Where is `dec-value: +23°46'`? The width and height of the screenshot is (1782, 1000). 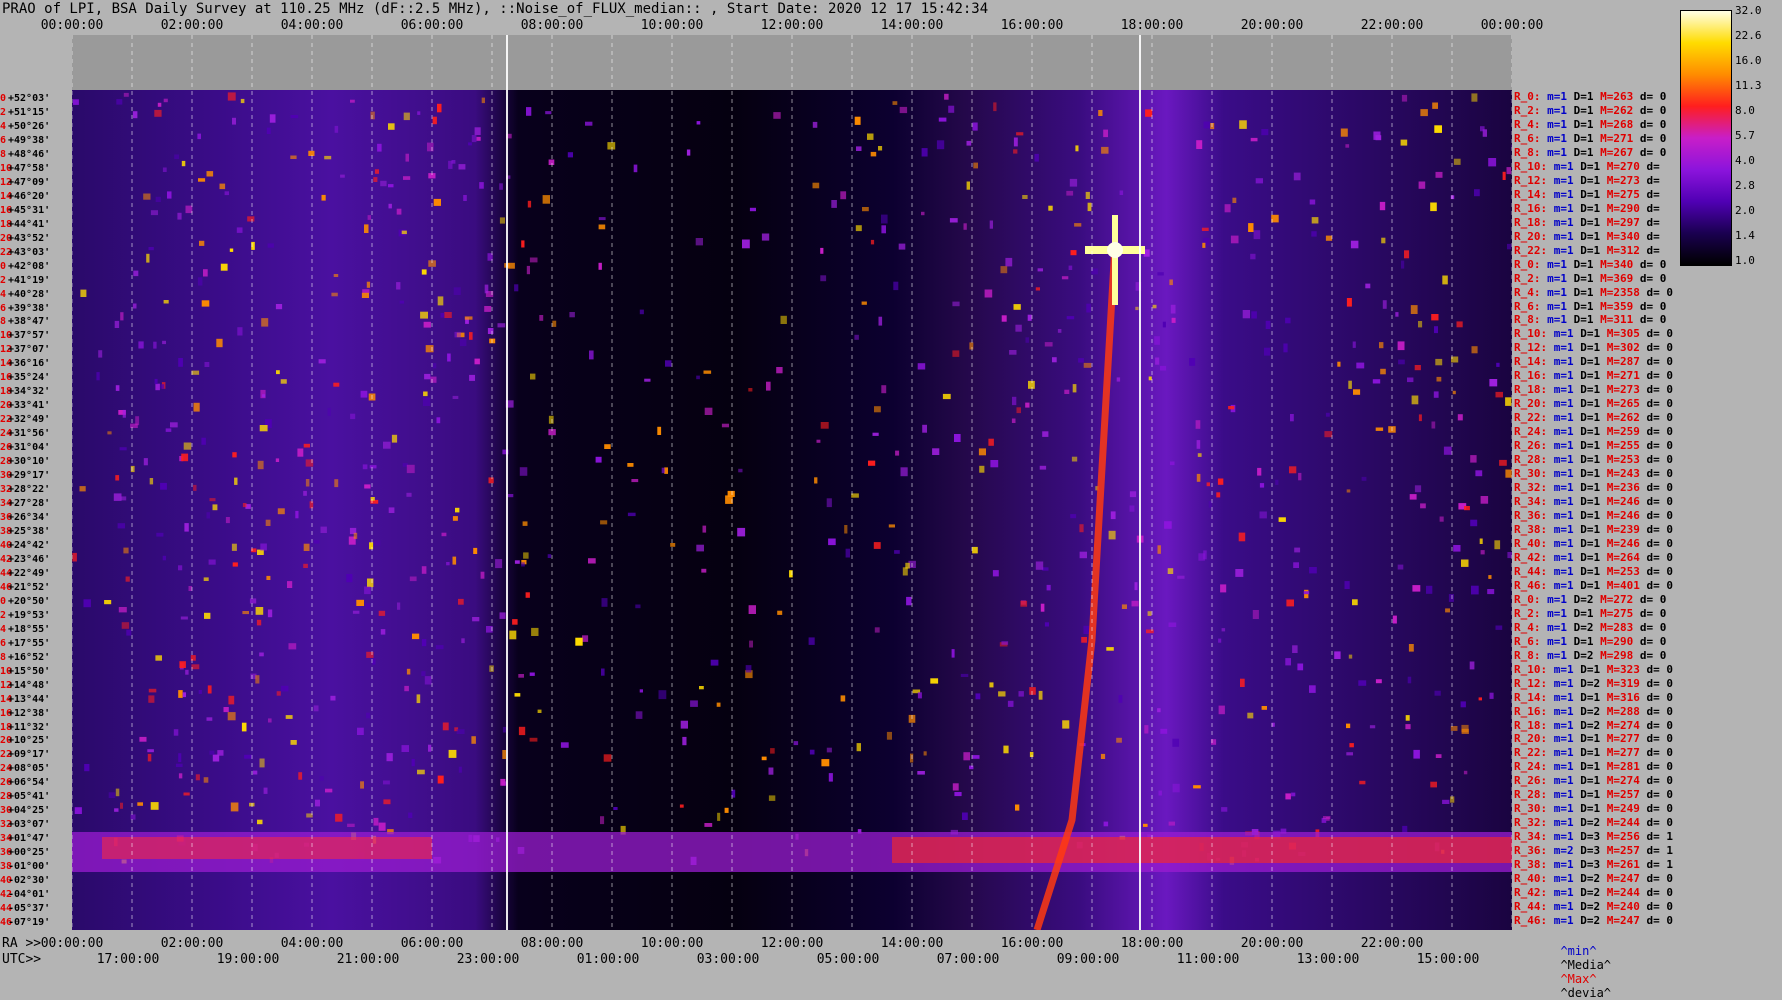
dec-value: +23°46' is located at coordinates (29, 559).